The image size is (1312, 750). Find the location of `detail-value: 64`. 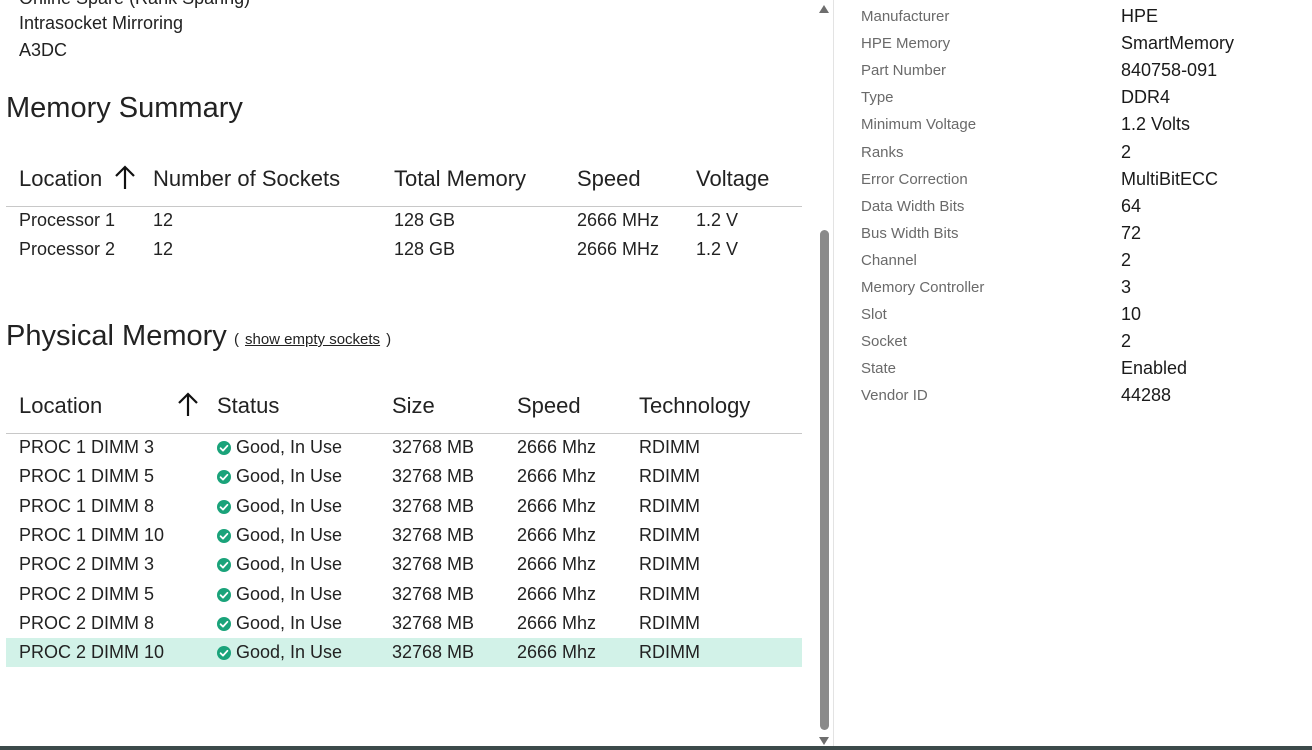

detail-value: 64 is located at coordinates (1131, 205).